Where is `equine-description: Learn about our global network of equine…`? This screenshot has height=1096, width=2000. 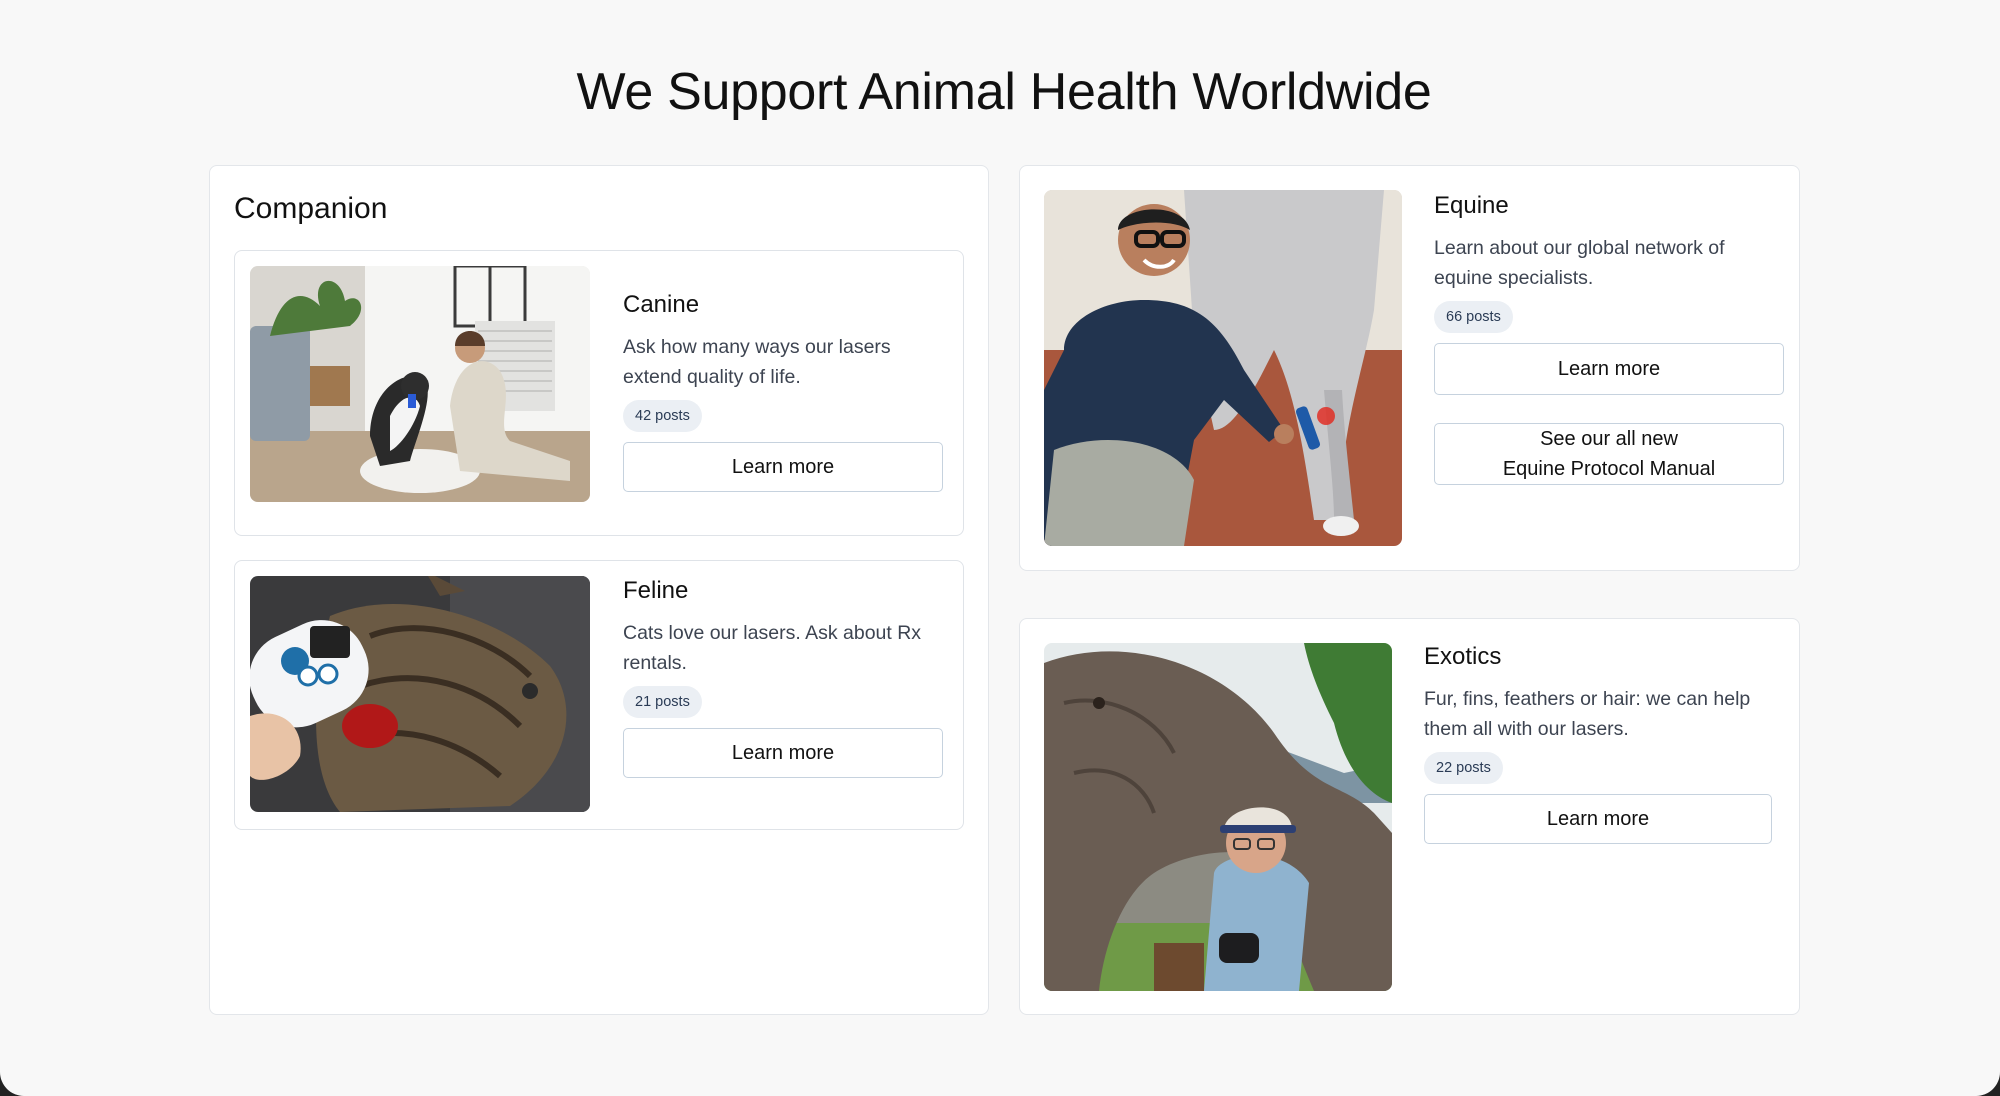 equine-description: Learn about our global network of equine… is located at coordinates (1579, 262).